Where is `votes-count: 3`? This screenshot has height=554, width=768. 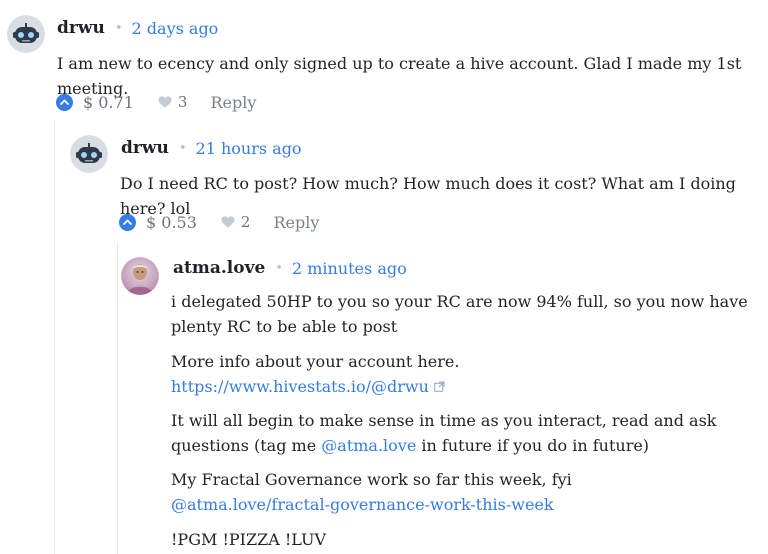
votes-count: 3 is located at coordinates (173, 102).